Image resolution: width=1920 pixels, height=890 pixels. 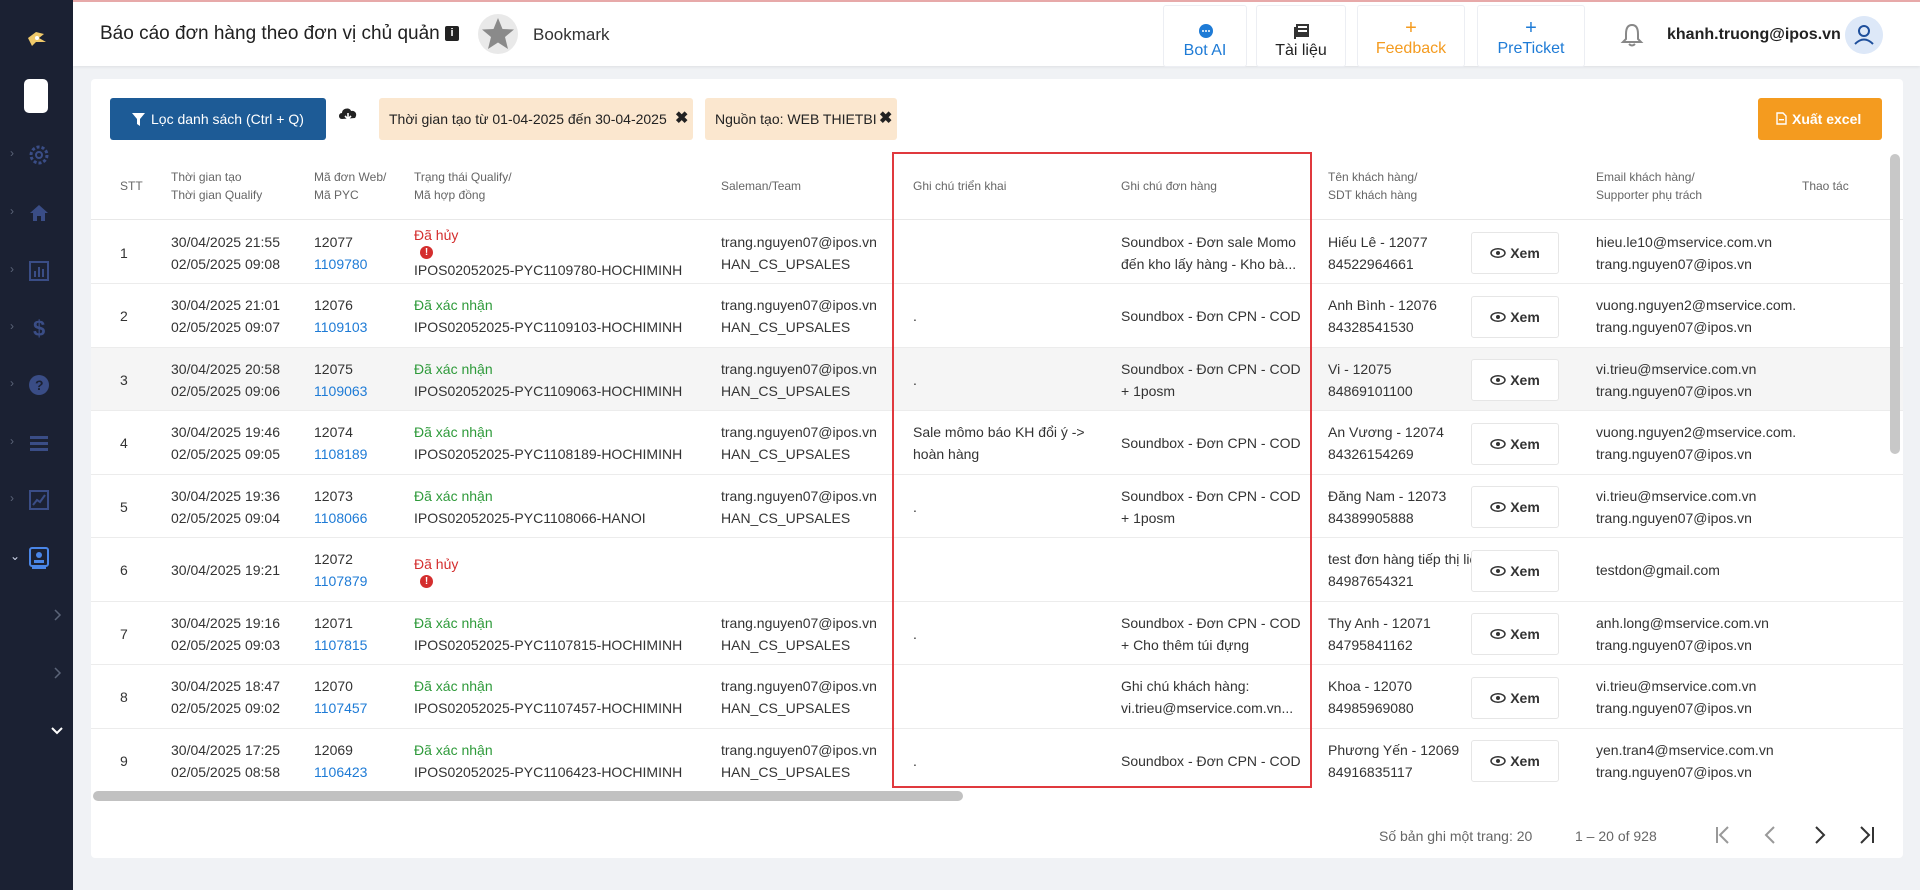 What do you see at coordinates (1531, 48) in the screenshot?
I see `preticket-label: PreTicket` at bounding box center [1531, 48].